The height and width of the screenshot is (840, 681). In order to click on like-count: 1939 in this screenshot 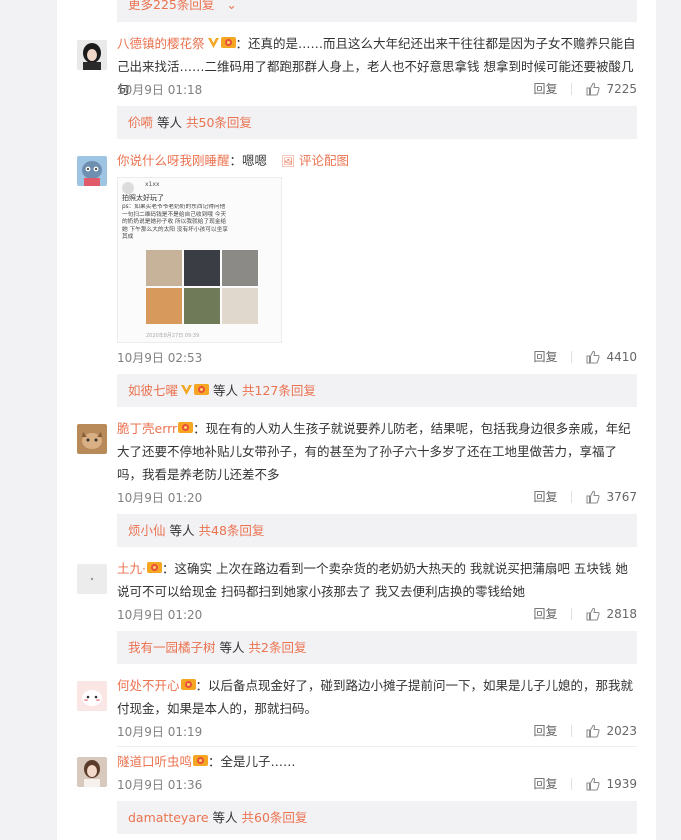, I will do `click(621, 783)`.